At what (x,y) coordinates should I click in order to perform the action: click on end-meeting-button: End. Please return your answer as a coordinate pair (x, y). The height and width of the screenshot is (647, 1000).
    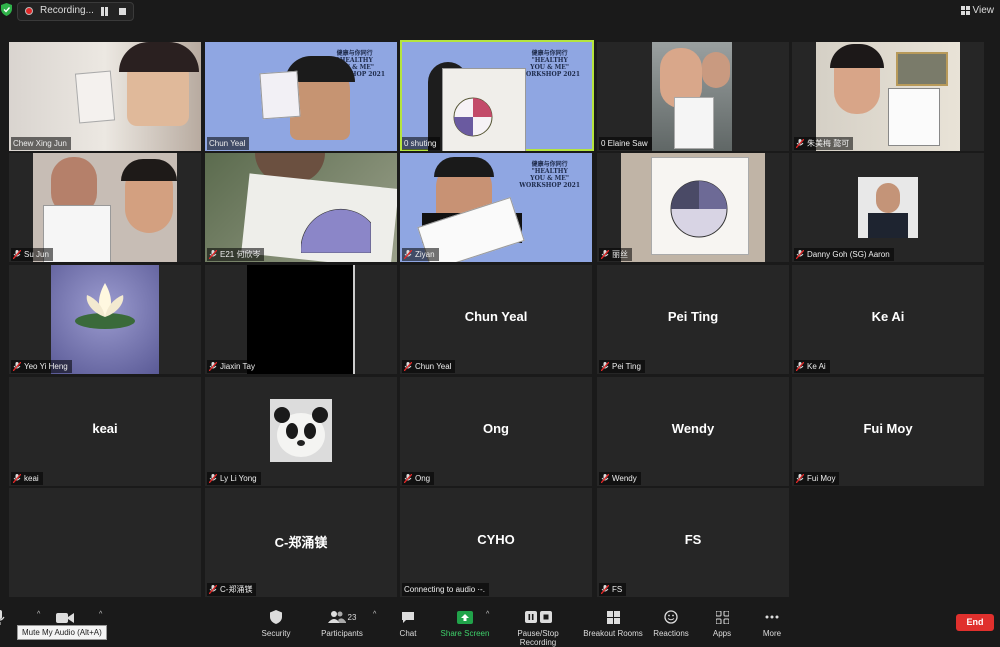
    Looking at the image, I should click on (975, 622).